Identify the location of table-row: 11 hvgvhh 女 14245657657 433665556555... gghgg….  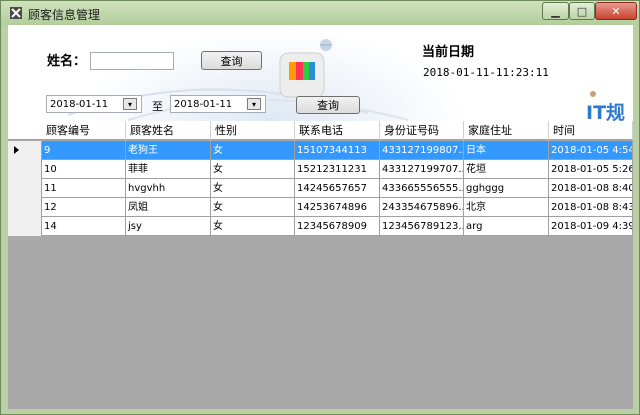
(320, 188).